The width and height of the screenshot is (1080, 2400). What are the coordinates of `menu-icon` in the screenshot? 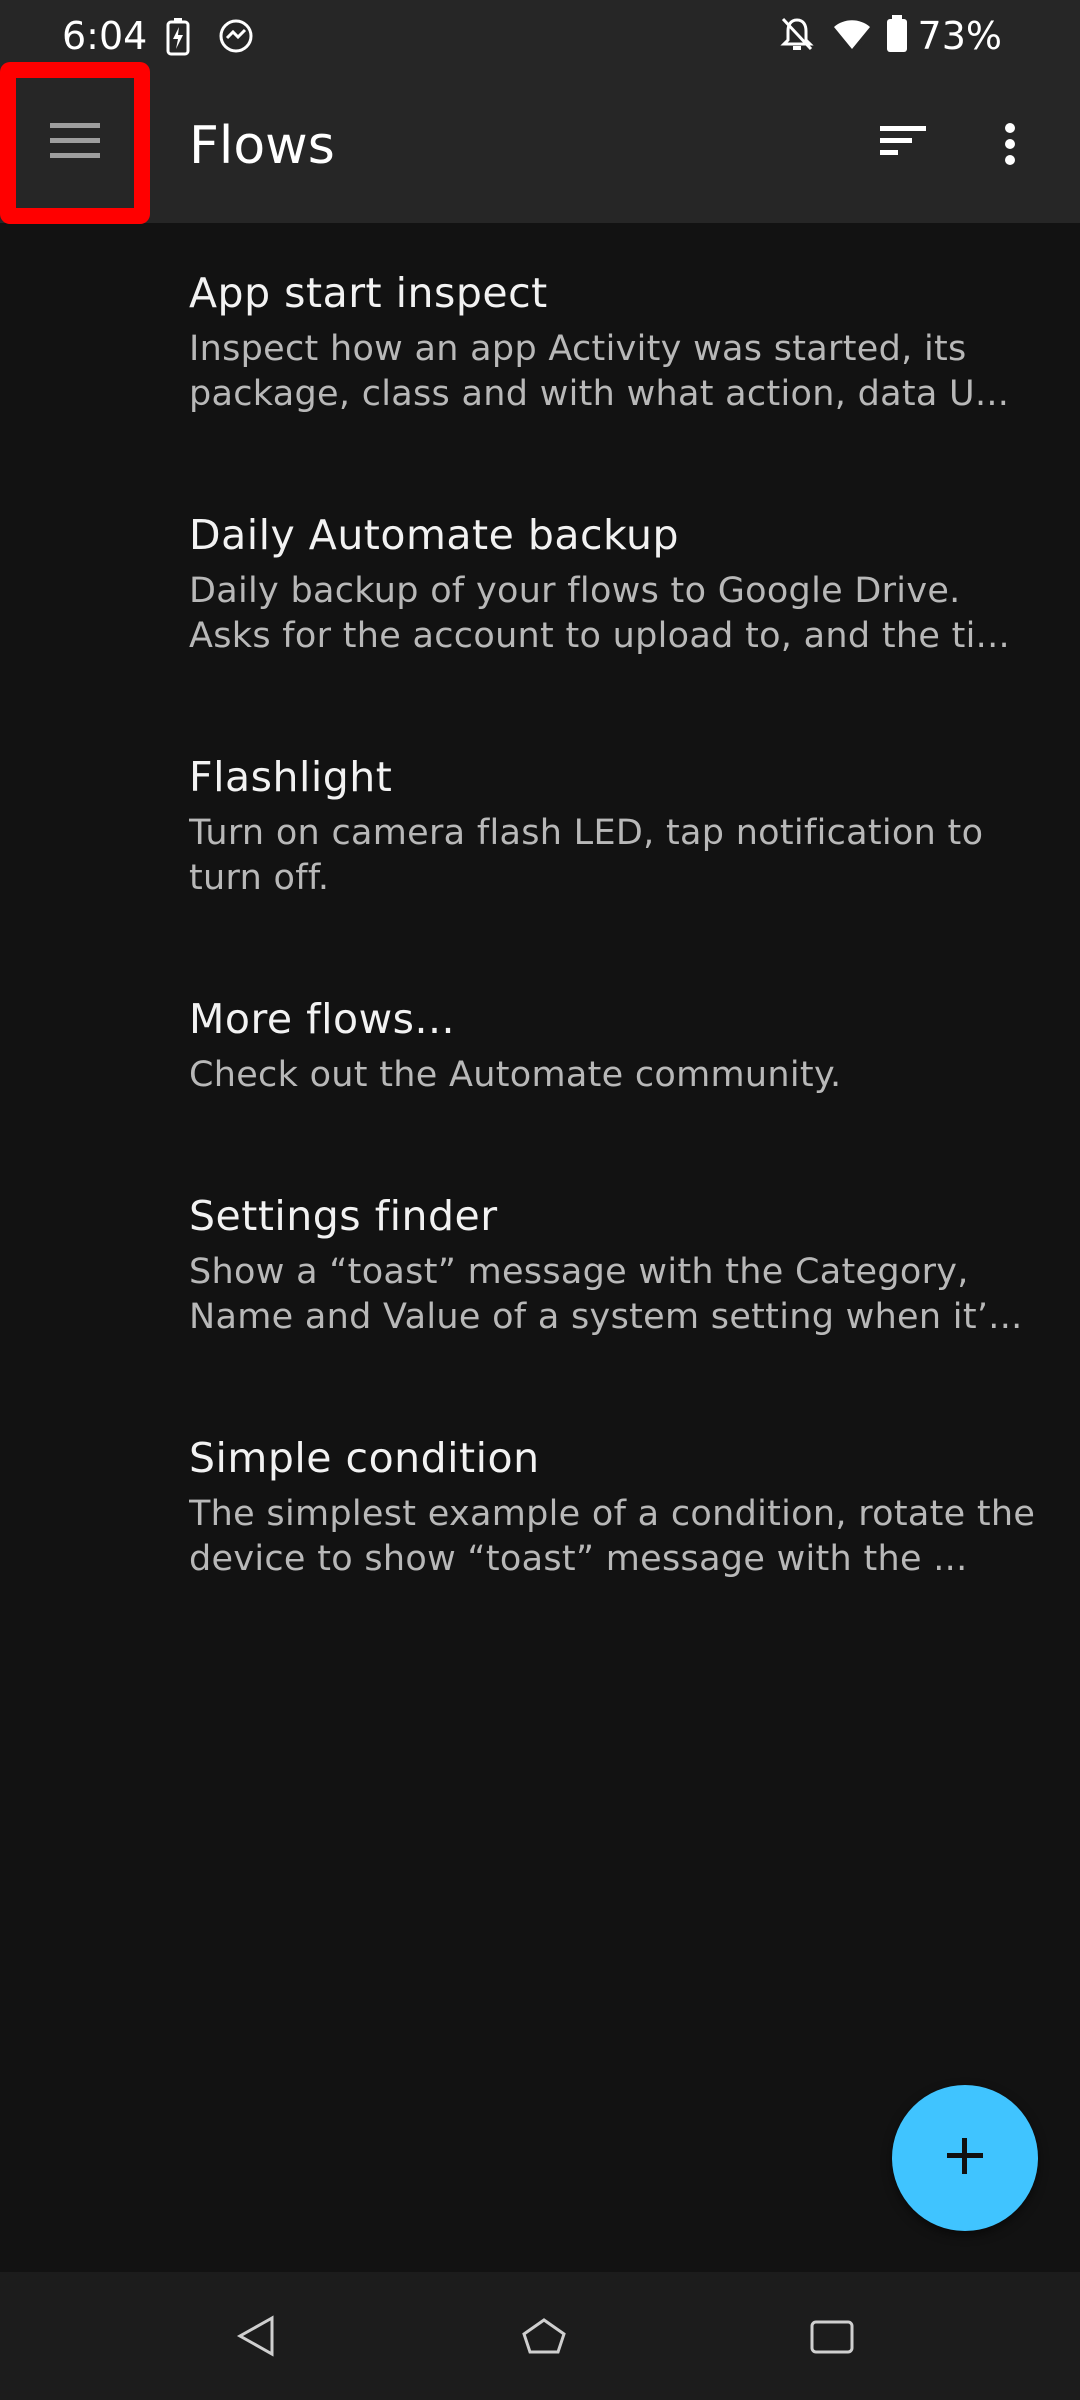 It's located at (75, 143).